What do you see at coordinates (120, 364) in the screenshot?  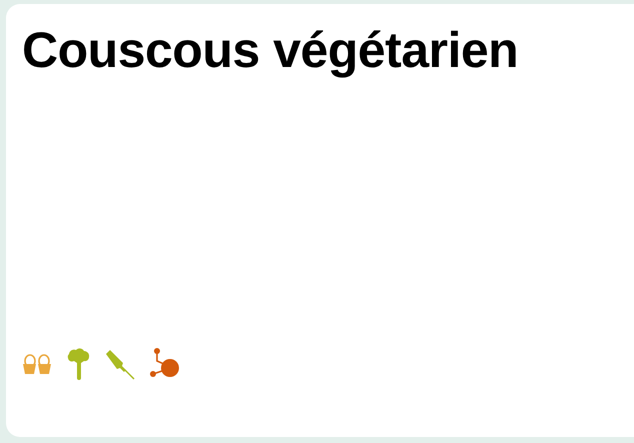 I see `bottle-icon` at bounding box center [120, 364].